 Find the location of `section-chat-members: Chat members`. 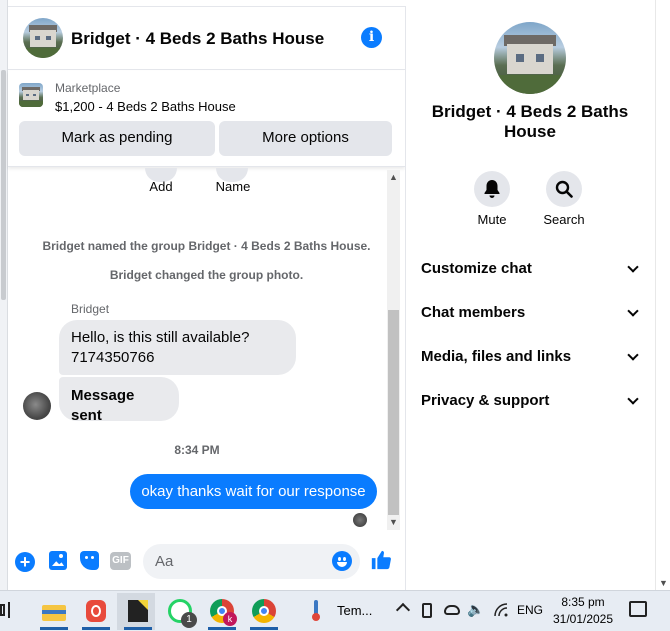

section-chat-members: Chat members is located at coordinates (530, 312).